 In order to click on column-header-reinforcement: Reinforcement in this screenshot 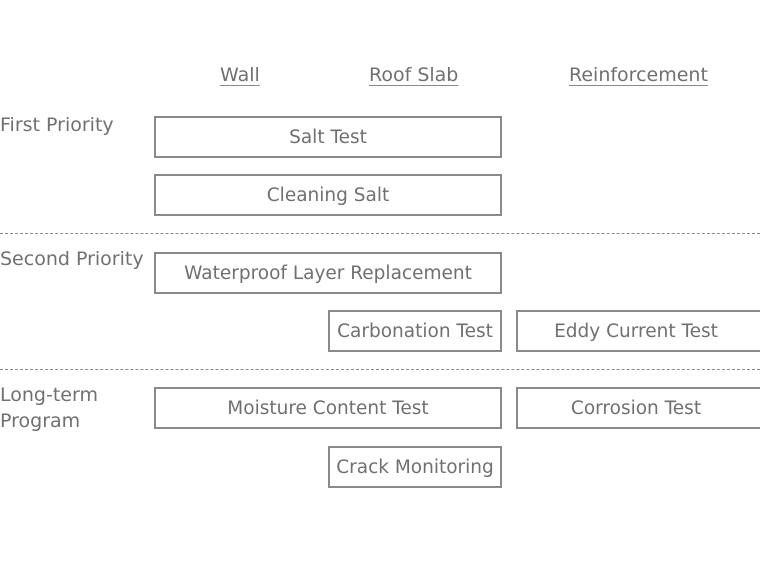, I will do `click(638, 75)`.